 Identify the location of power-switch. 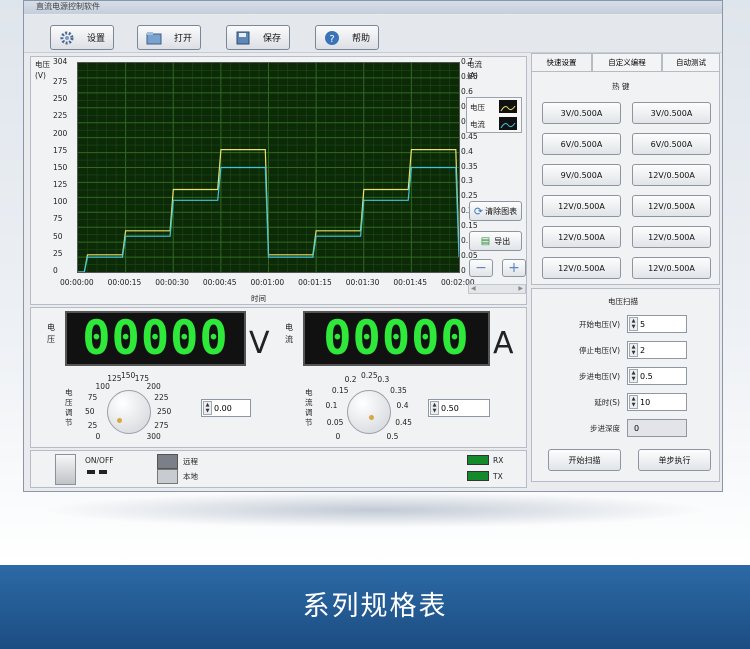
(65, 469).